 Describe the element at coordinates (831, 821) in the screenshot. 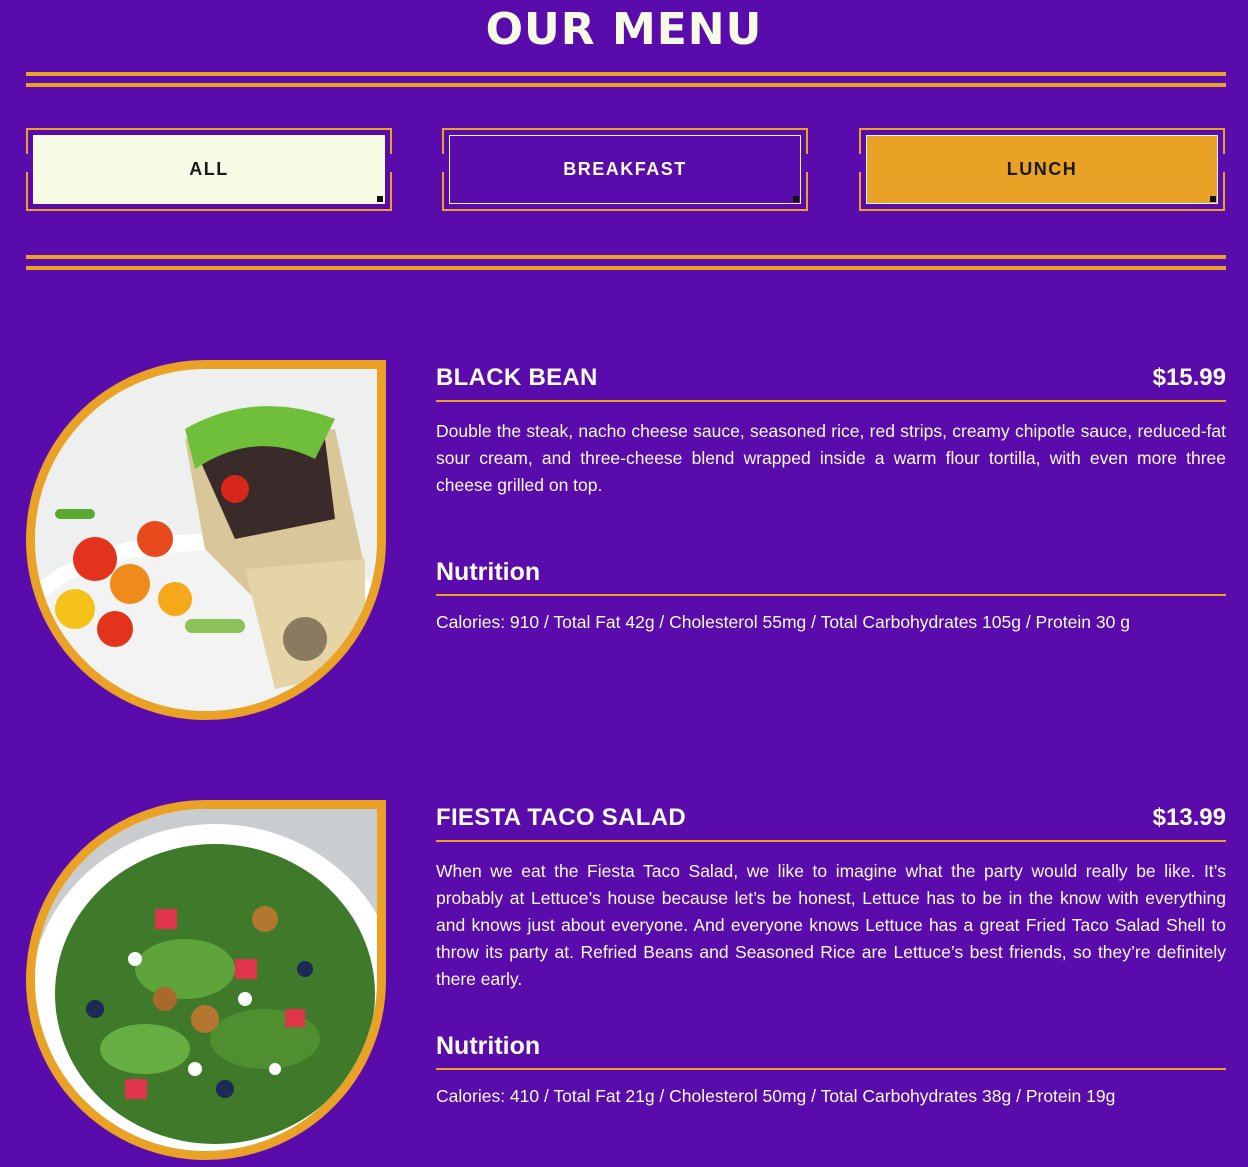

I see `menu-item-header: FIESTA TACO SALAD $13.99` at that location.